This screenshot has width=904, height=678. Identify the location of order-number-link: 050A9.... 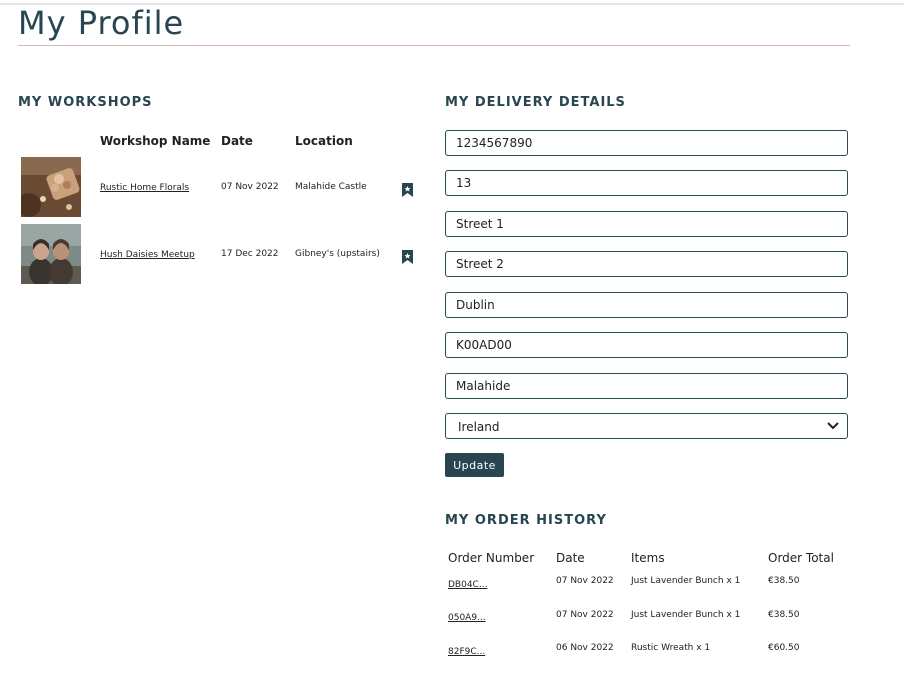
(467, 618).